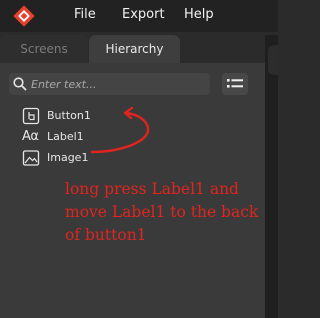 This screenshot has height=318, width=320. I want to click on tree-item-button1: Button1, so click(72, 117).